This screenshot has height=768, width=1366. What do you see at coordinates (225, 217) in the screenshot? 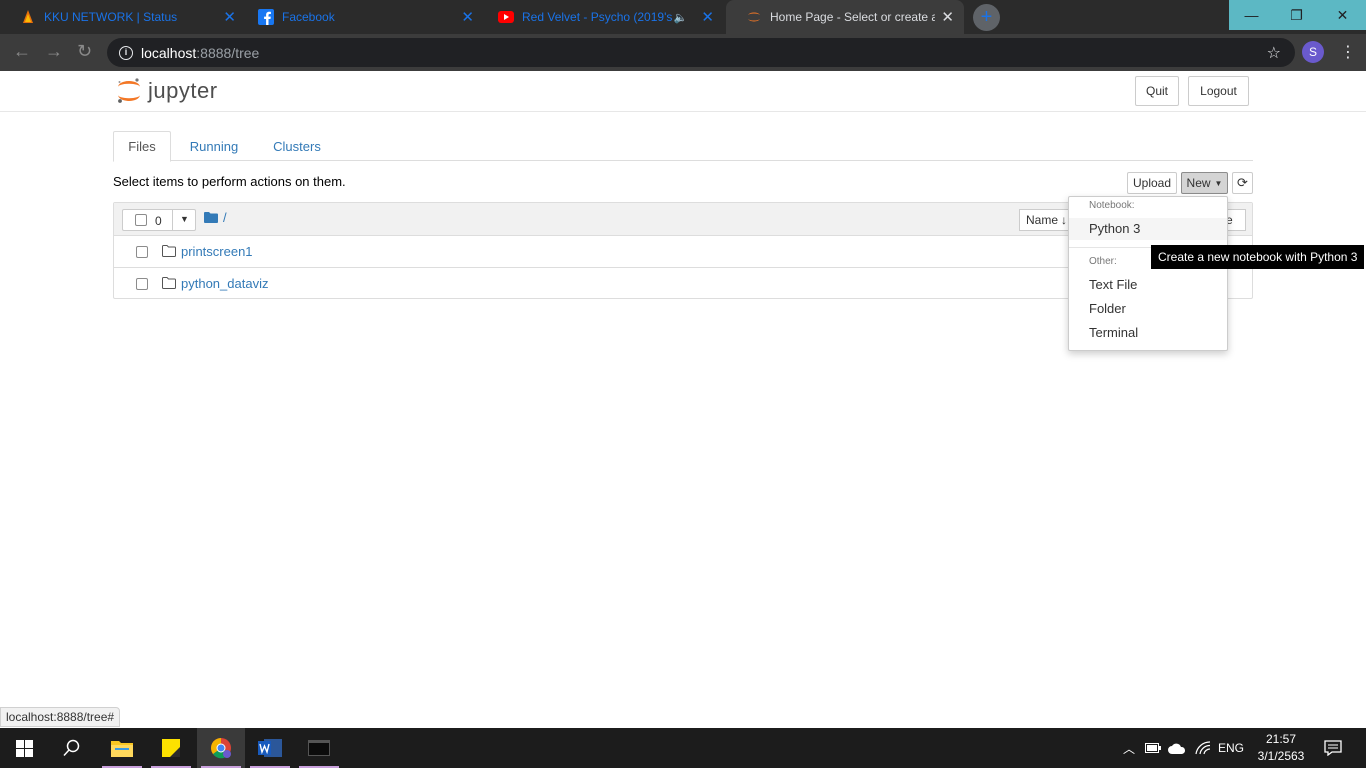
I see `breadcrumb-root: /` at bounding box center [225, 217].